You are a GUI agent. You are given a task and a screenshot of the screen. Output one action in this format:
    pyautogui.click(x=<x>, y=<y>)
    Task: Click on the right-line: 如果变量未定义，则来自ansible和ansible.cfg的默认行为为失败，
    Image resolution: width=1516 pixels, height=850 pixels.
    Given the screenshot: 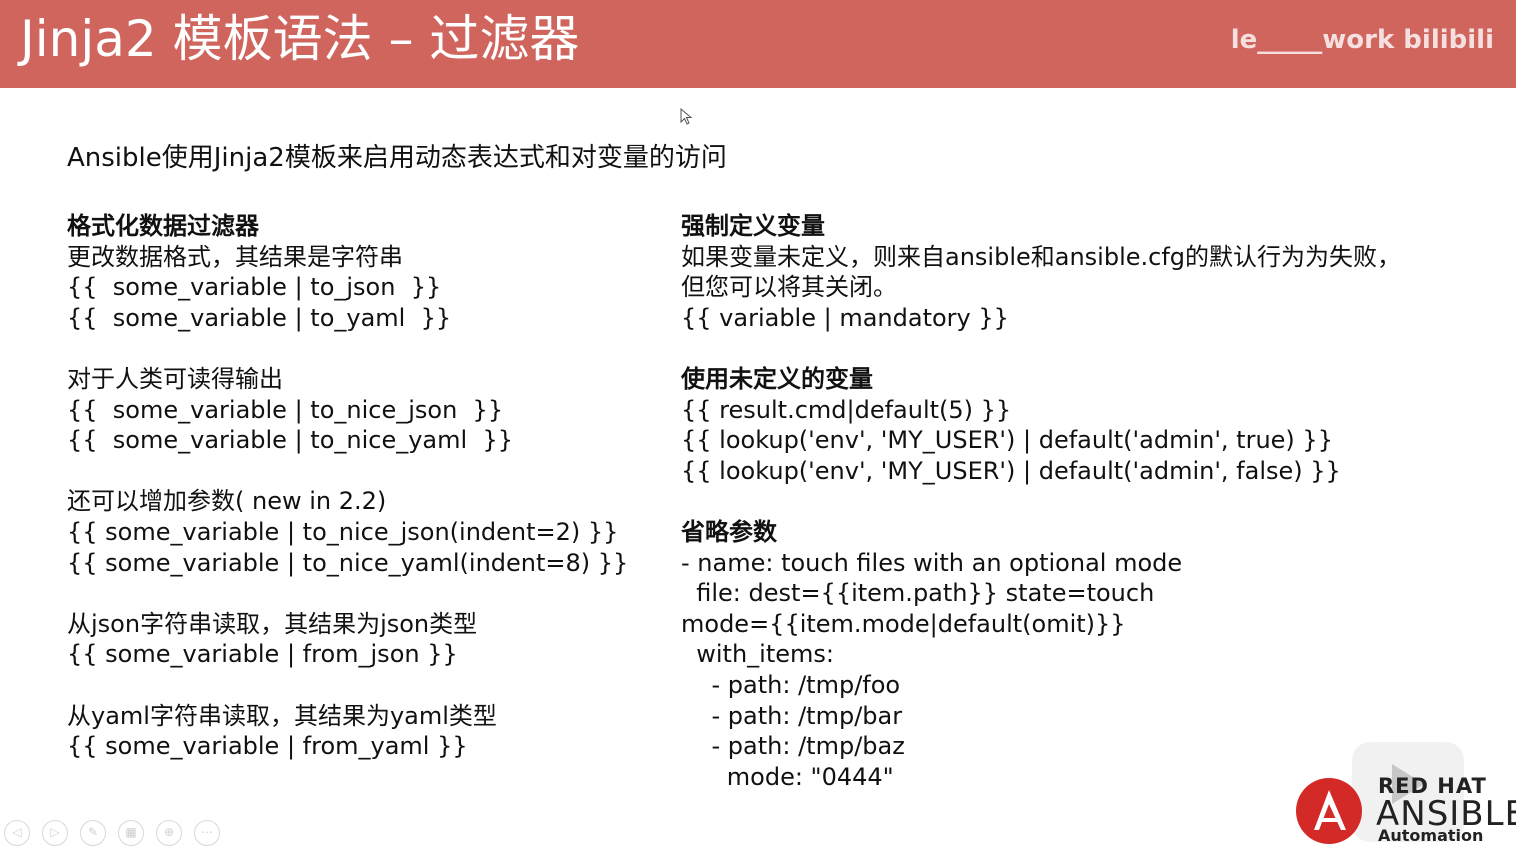 What is the action you would take?
    pyautogui.click(x=1041, y=256)
    